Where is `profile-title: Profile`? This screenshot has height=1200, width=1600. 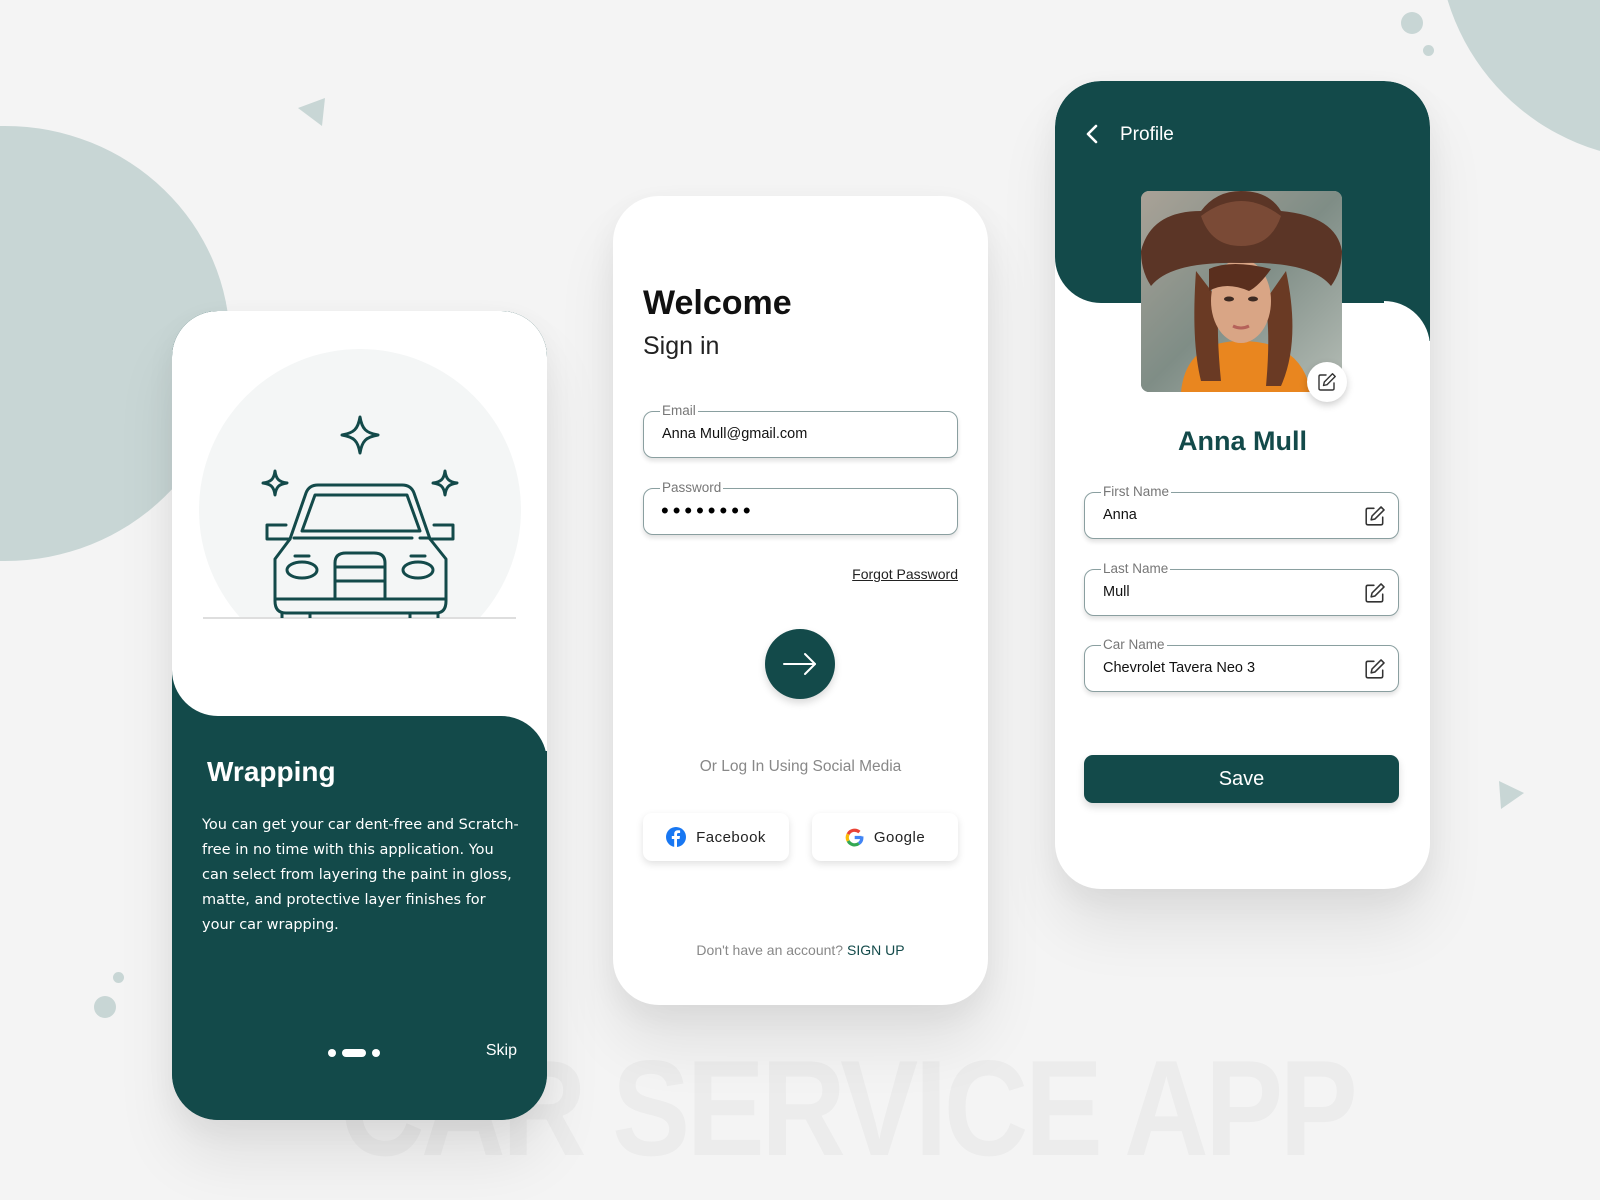
profile-title: Profile is located at coordinates (1147, 134).